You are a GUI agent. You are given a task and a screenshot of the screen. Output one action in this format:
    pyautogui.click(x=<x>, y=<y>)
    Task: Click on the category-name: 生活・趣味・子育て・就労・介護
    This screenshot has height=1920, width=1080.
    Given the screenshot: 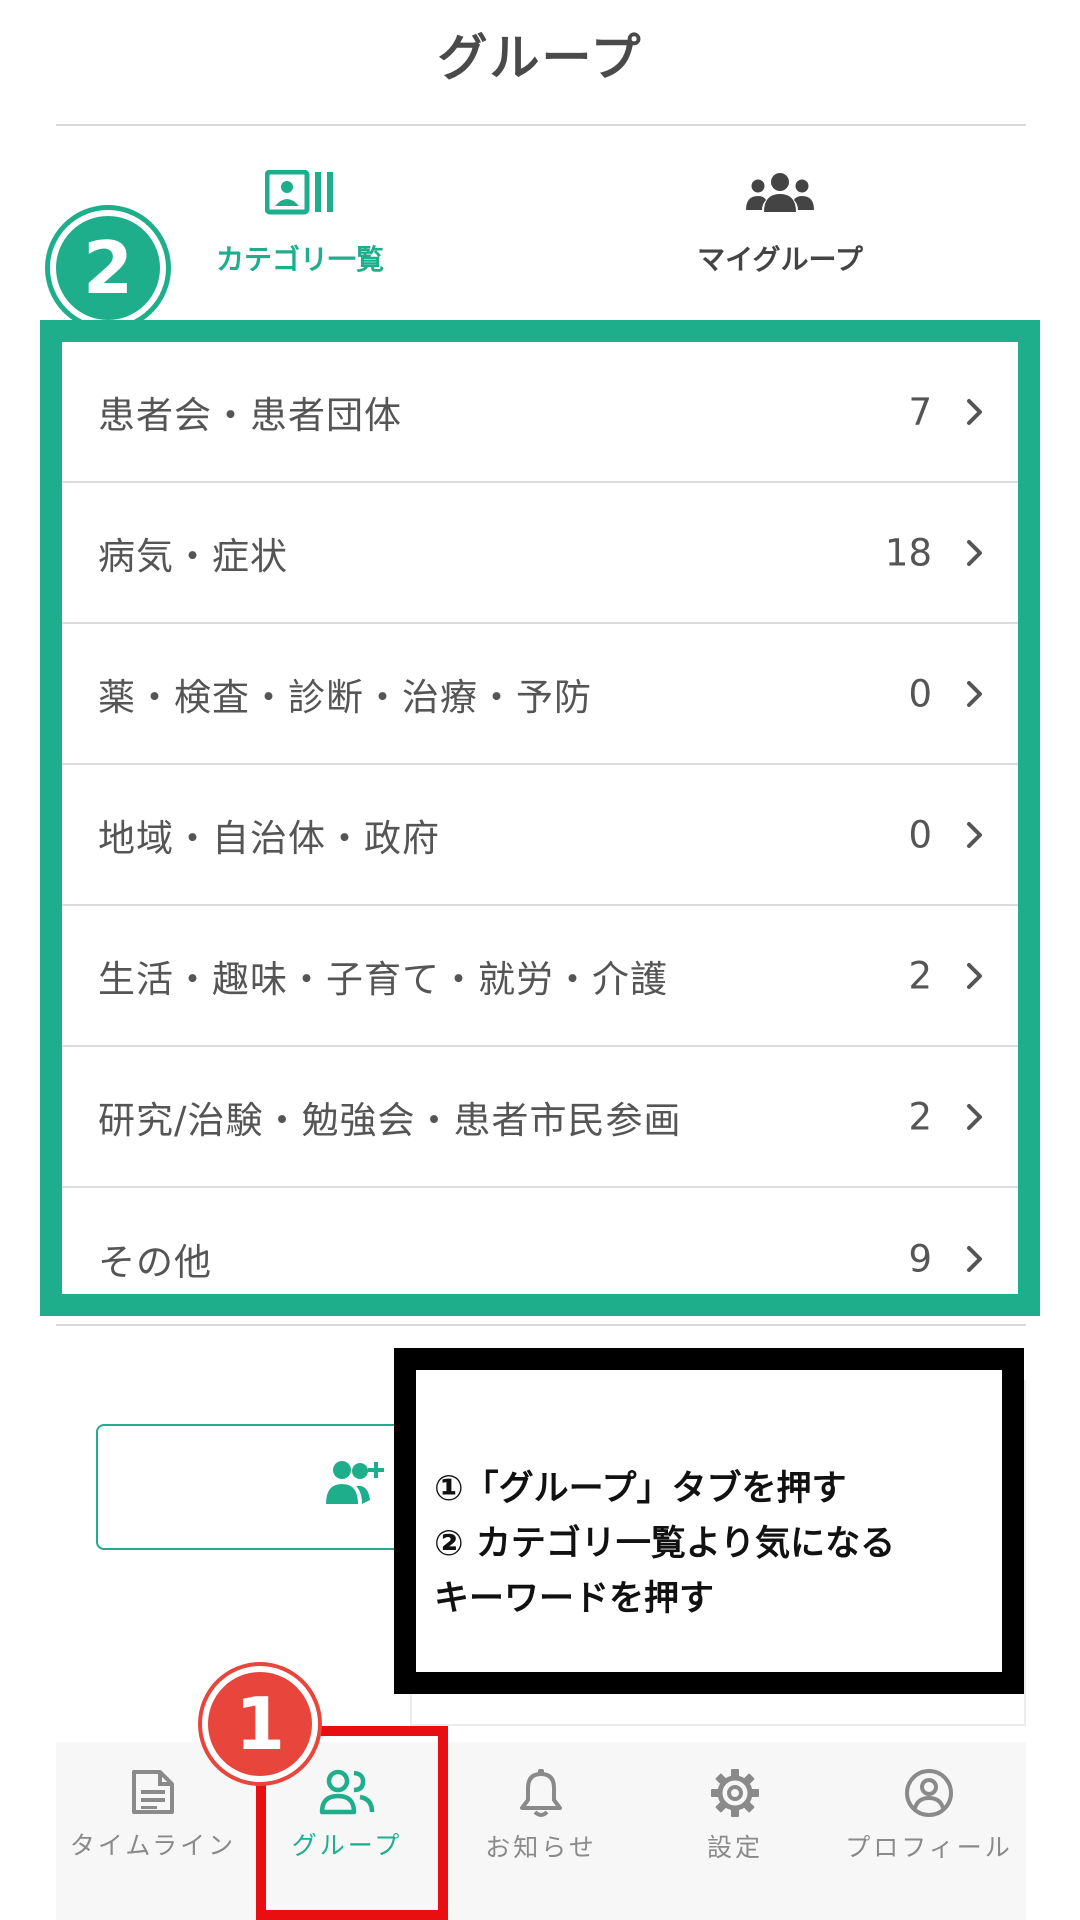 What is the action you would take?
    pyautogui.click(x=383, y=979)
    